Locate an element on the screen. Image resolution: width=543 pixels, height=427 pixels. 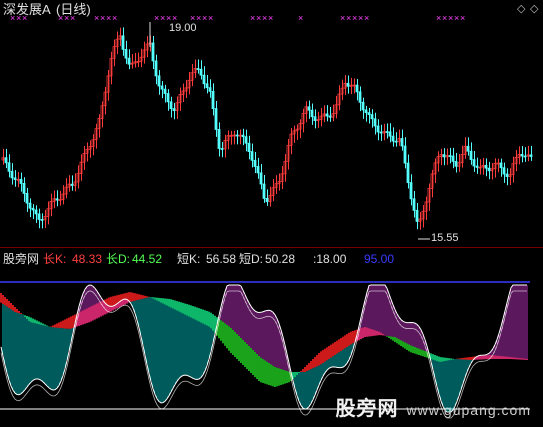
short-d-value: 50.28 is located at coordinates (280, 259).